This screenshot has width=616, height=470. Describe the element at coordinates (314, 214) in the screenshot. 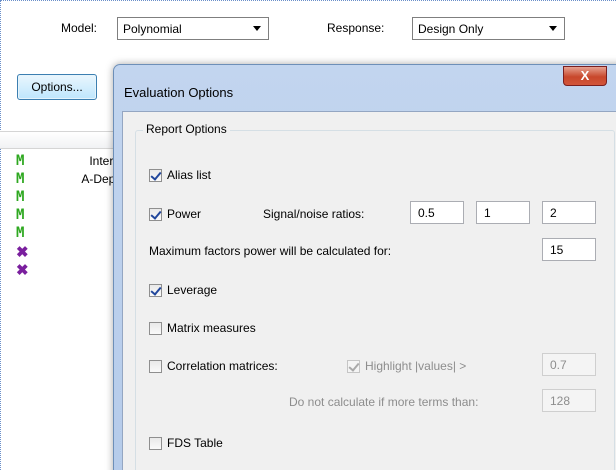

I see `signal-noise-label: Signal/noise ratios:` at that location.